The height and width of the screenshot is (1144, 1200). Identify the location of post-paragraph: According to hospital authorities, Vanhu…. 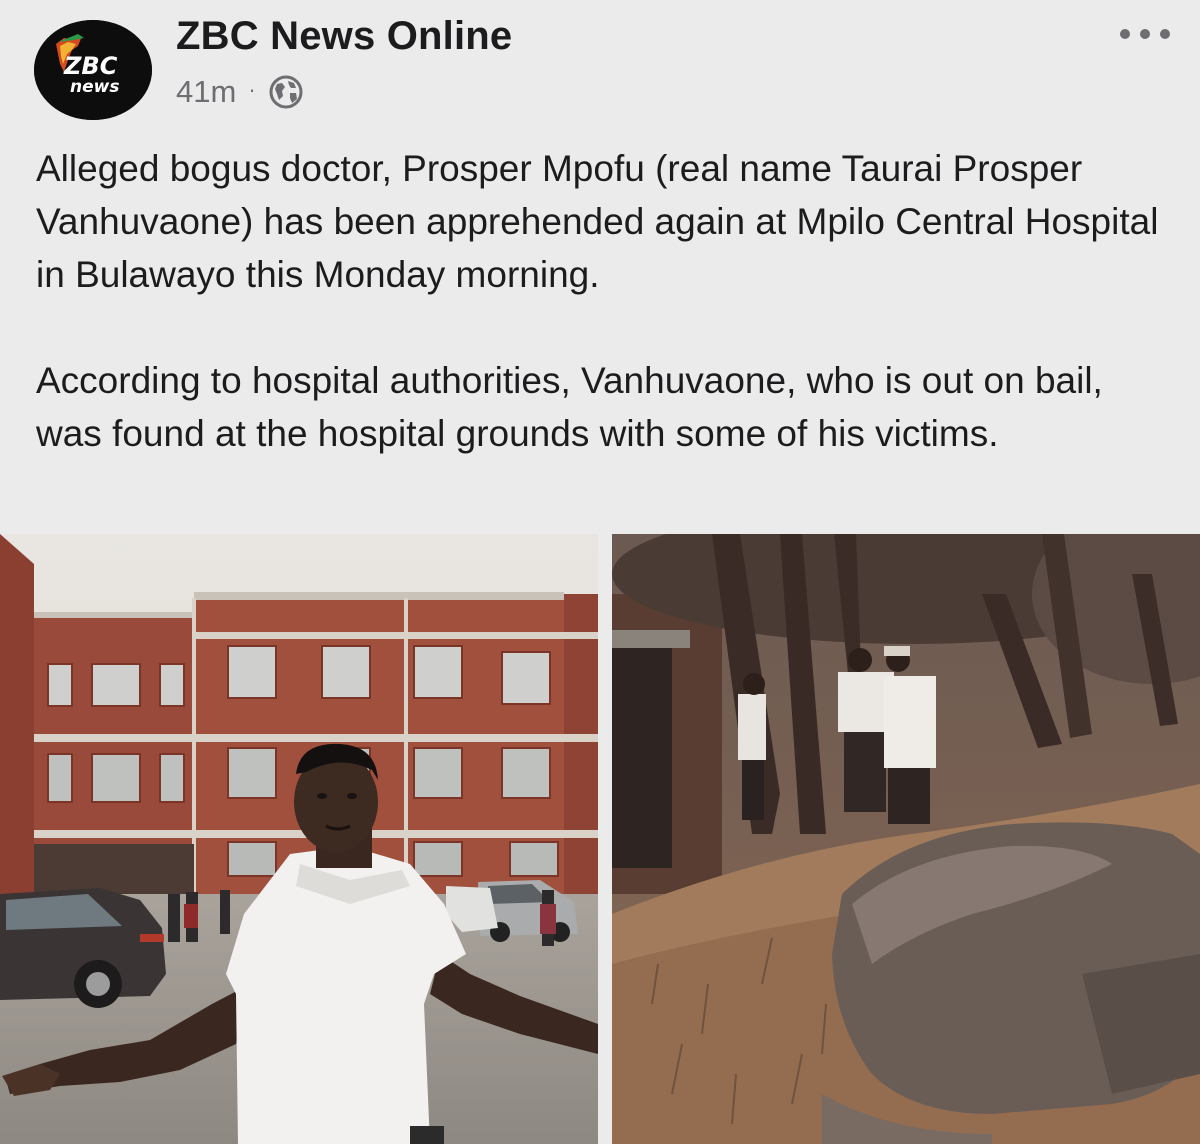
(569, 407).